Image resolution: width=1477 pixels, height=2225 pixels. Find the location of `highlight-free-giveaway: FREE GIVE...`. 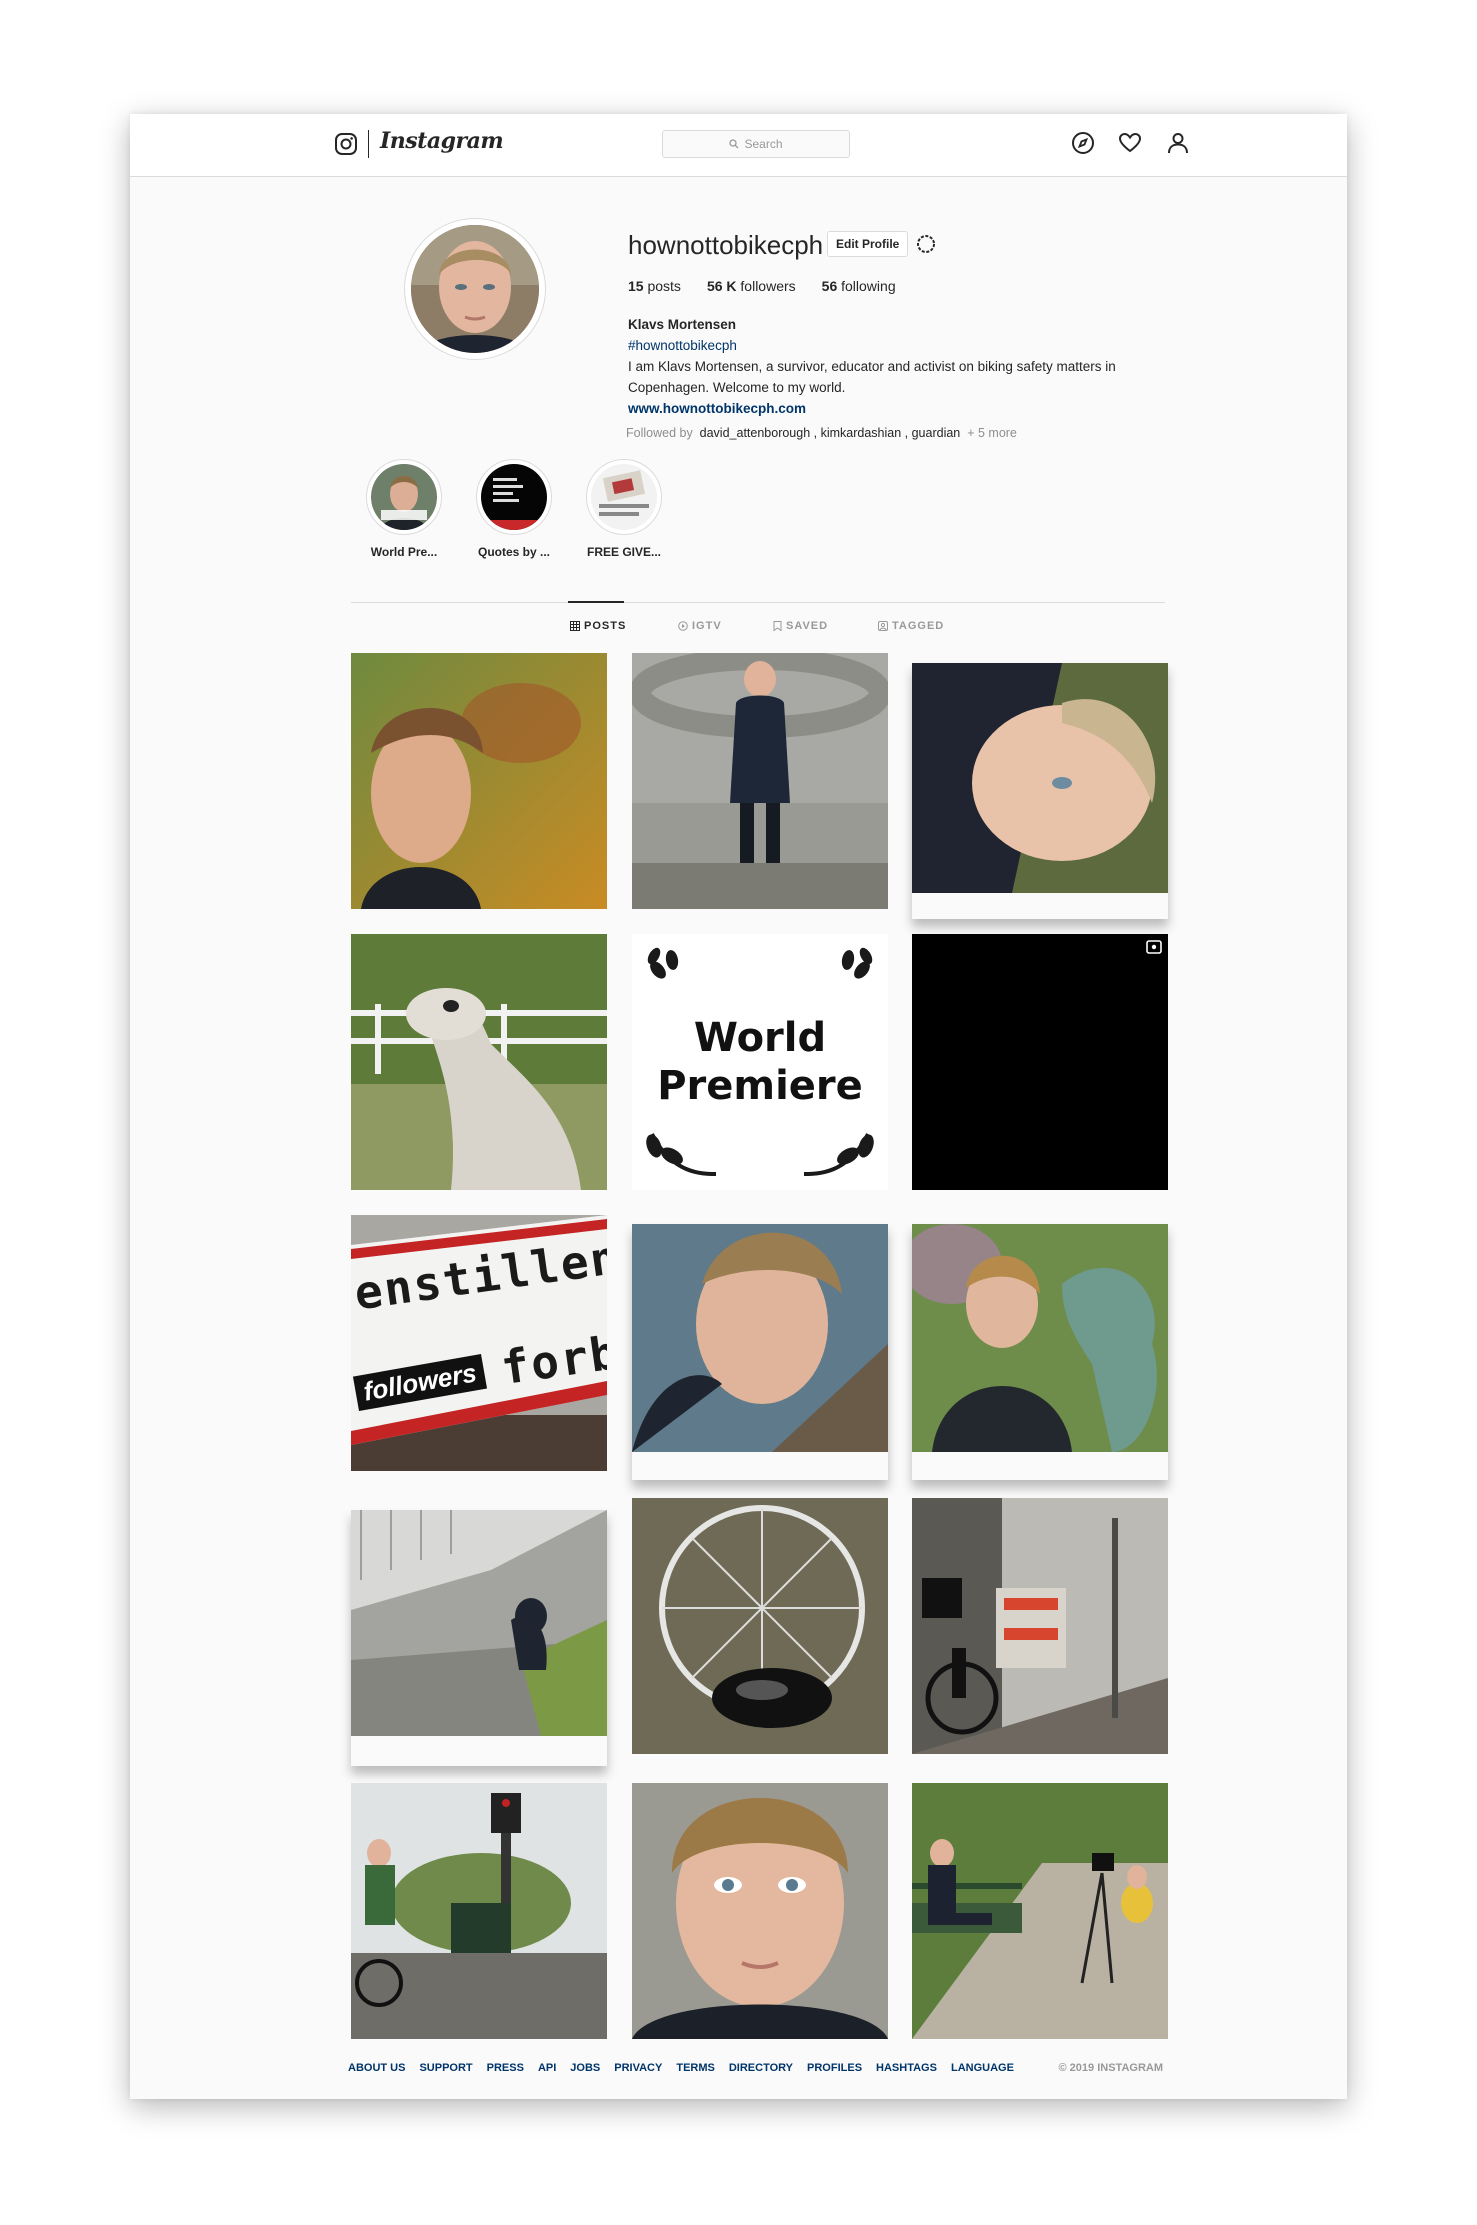

highlight-free-giveaway: FREE GIVE... is located at coordinates (624, 509).